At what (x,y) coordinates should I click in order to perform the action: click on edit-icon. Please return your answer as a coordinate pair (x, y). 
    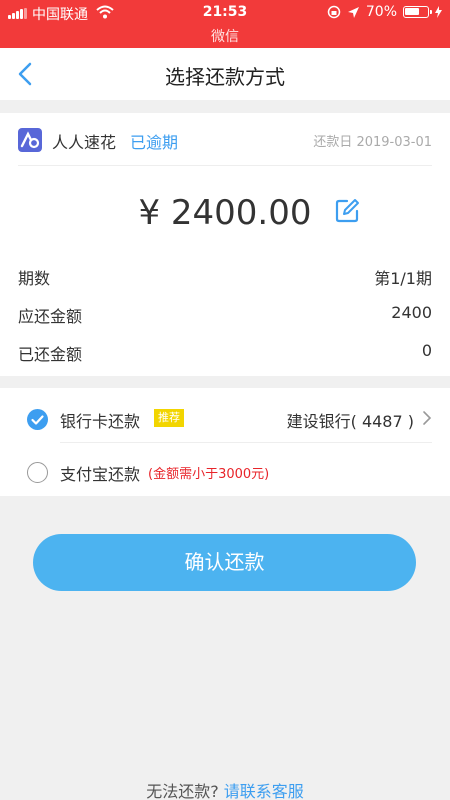
    Looking at the image, I should click on (347, 211).